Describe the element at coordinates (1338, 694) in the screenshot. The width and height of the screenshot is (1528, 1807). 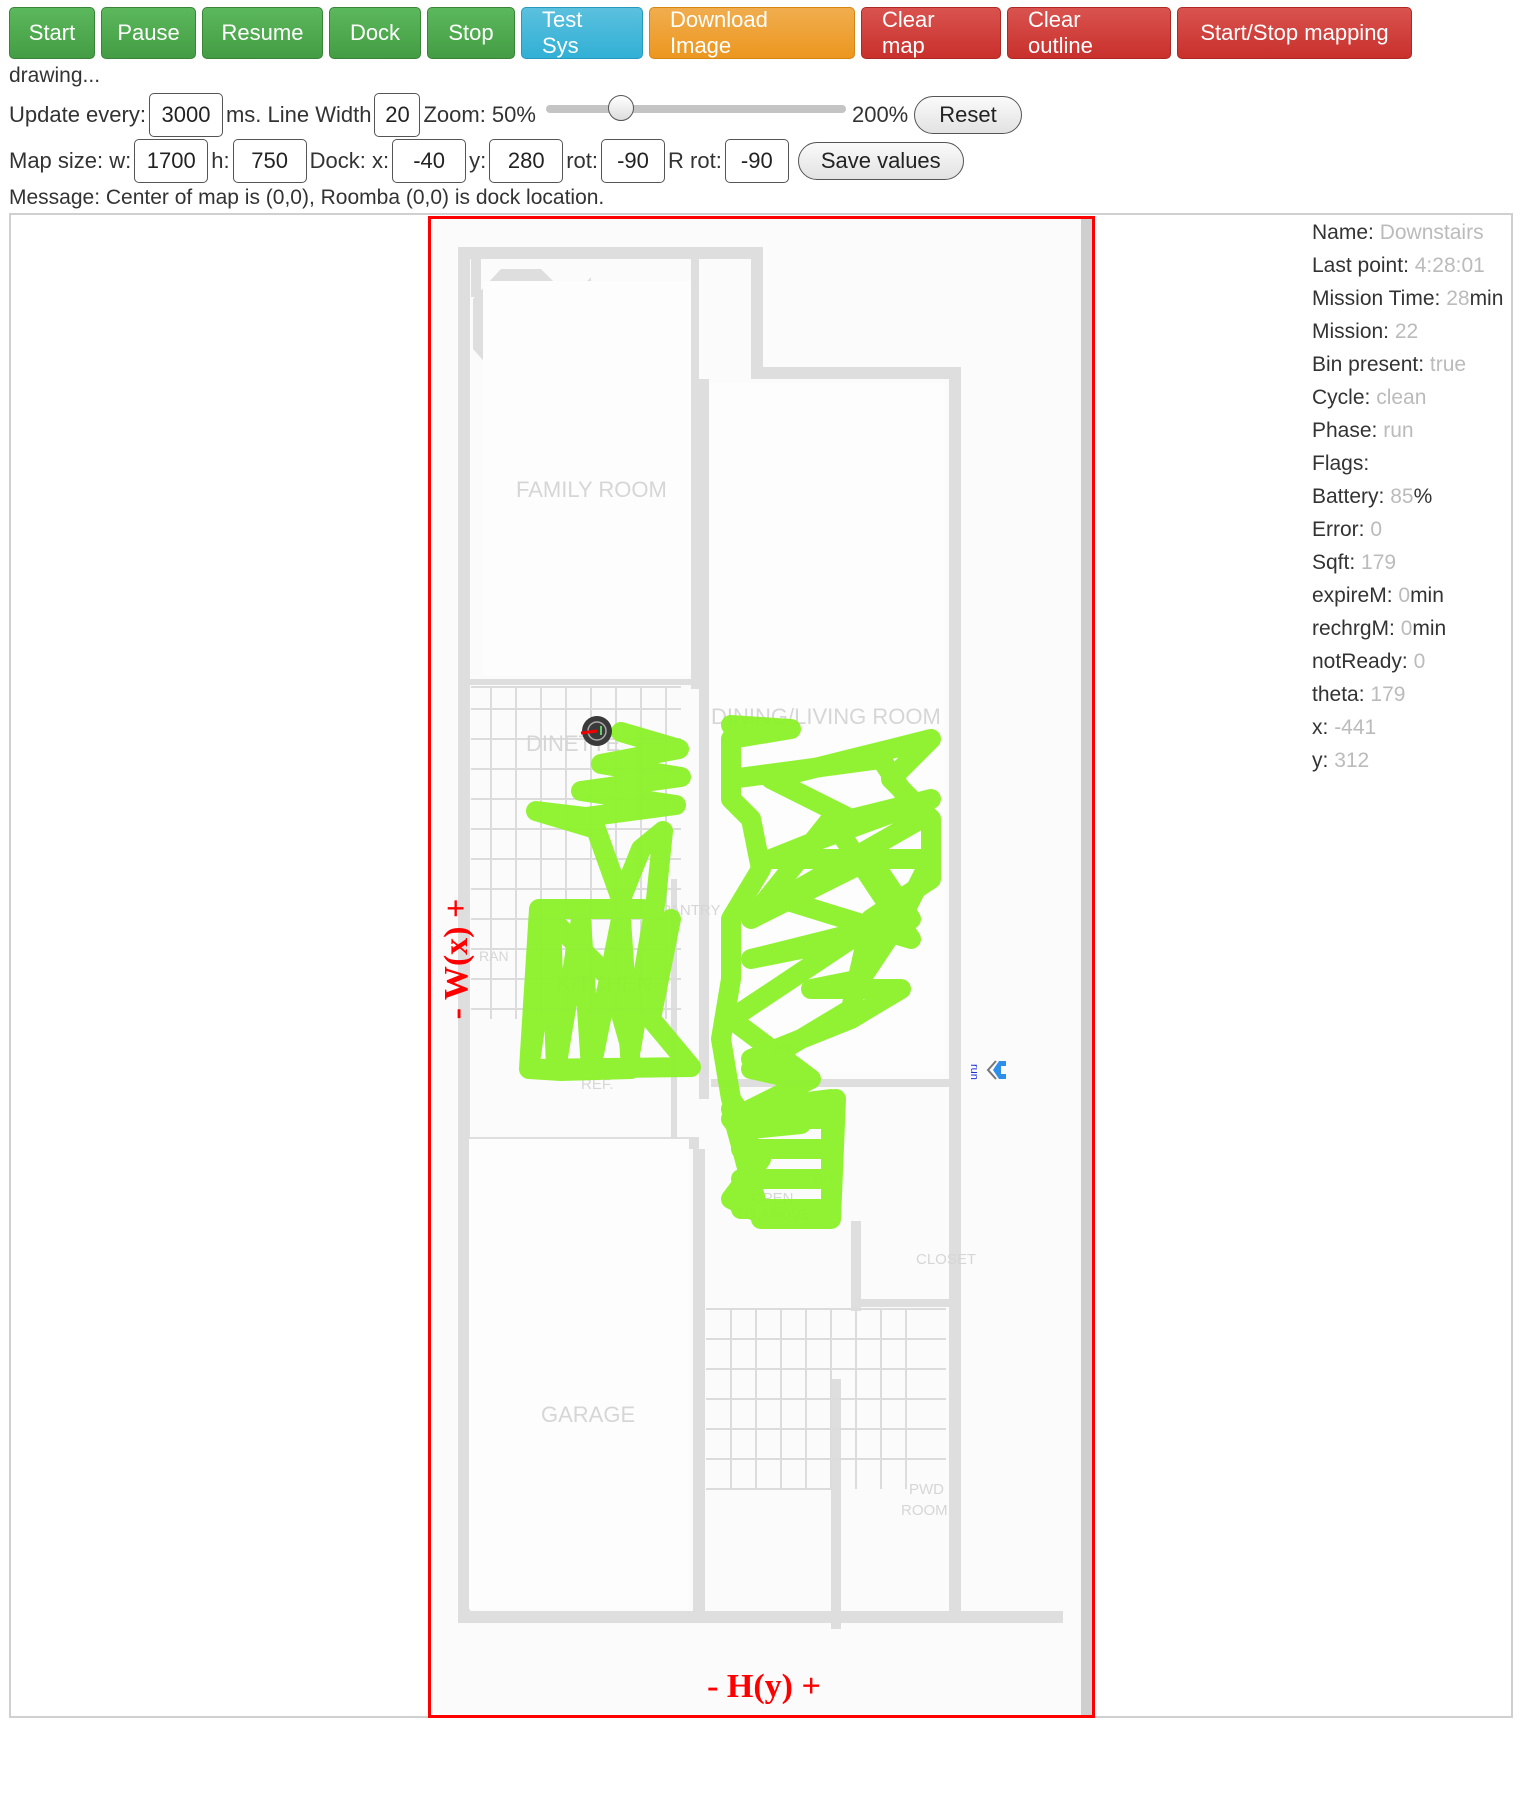
I see `stat-key: theta:` at that location.